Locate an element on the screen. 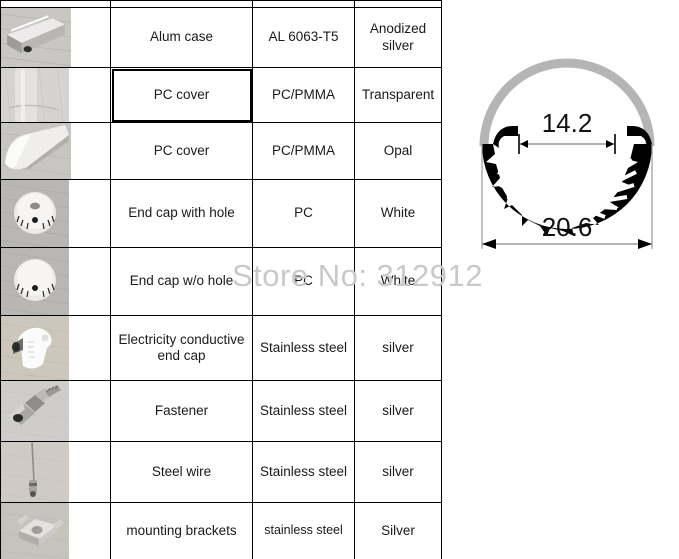 The image size is (679, 559). part-material-cell: stainless steel is located at coordinates (303, 530).